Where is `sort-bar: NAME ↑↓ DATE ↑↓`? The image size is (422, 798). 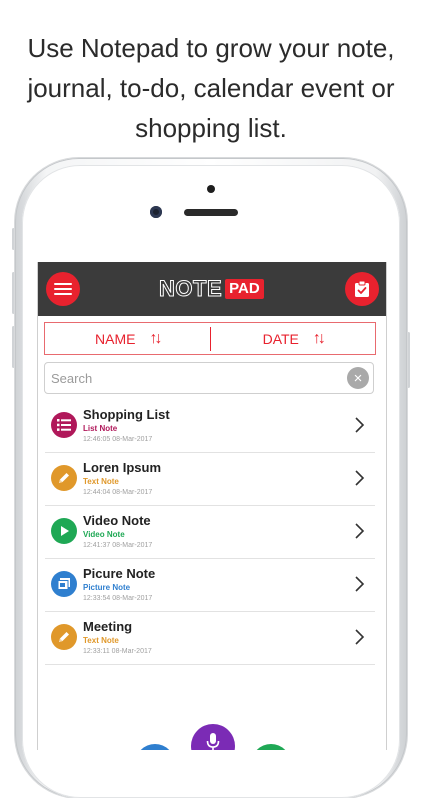 sort-bar: NAME ↑↓ DATE ↑↓ is located at coordinates (210, 338).